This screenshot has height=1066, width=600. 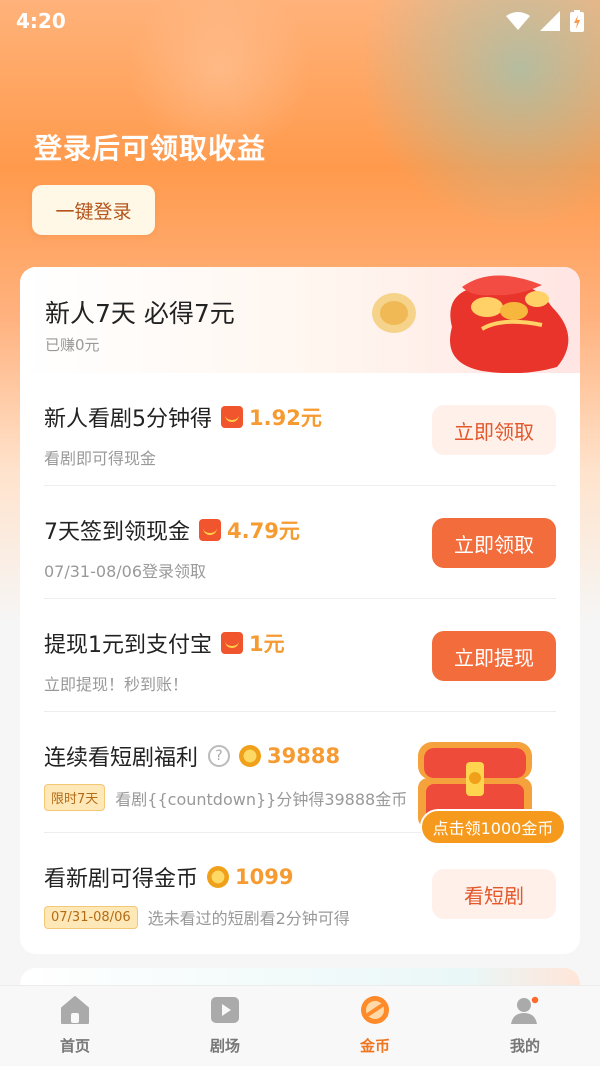 What do you see at coordinates (75, 1010) in the screenshot?
I see `home-icon` at bounding box center [75, 1010].